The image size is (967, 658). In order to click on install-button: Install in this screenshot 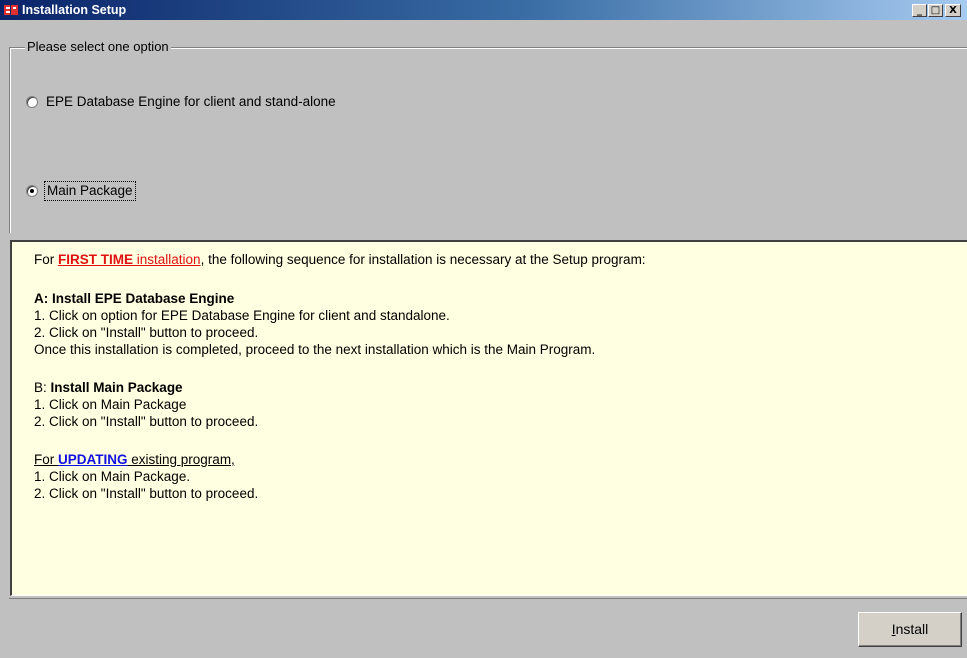, I will do `click(910, 629)`.